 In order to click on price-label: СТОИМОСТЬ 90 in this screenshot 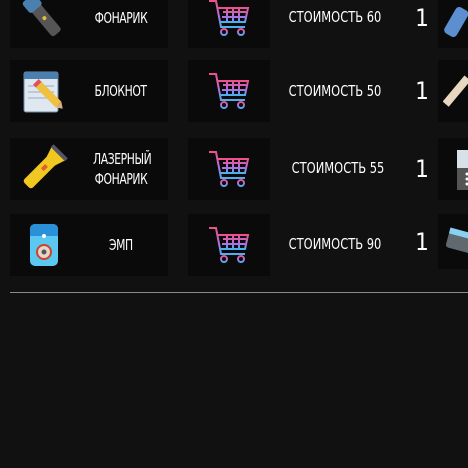, I will do `click(335, 244)`.